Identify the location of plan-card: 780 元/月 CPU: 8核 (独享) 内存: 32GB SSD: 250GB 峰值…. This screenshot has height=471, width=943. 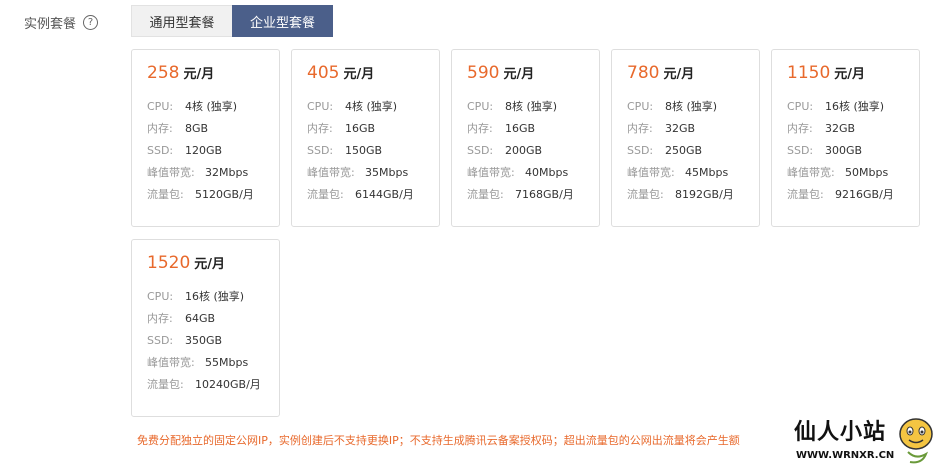
(685, 138).